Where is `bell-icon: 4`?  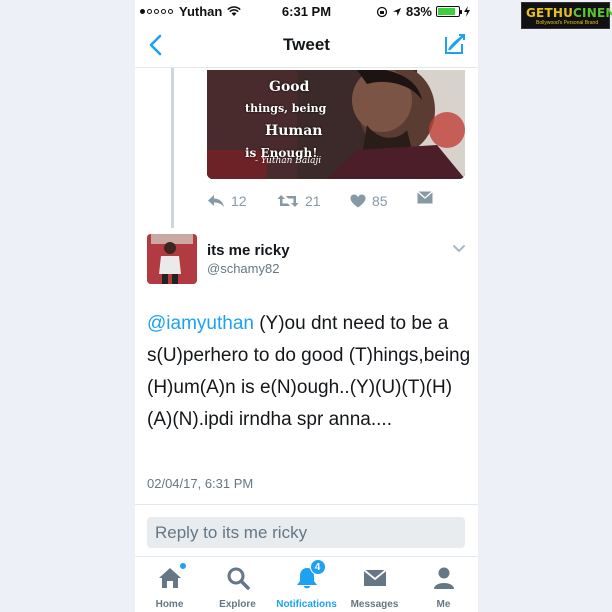
bell-icon: 4 is located at coordinates (310, 575).